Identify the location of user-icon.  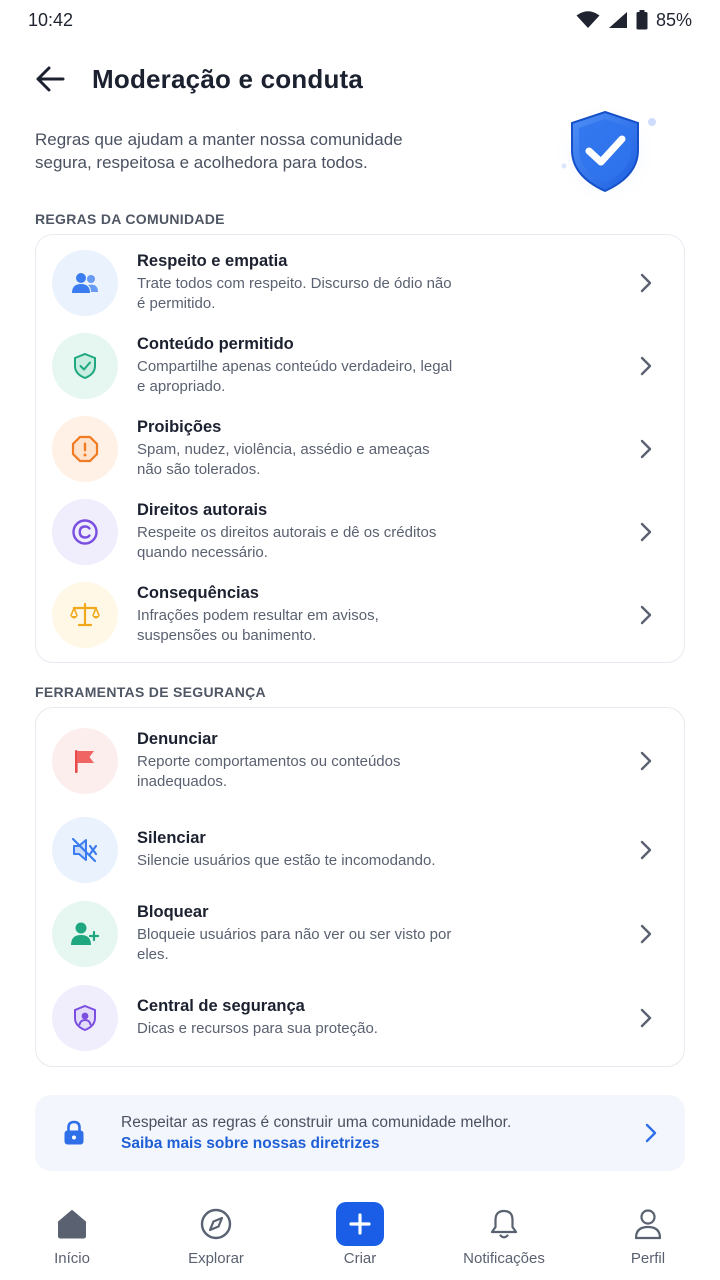
(648, 1224).